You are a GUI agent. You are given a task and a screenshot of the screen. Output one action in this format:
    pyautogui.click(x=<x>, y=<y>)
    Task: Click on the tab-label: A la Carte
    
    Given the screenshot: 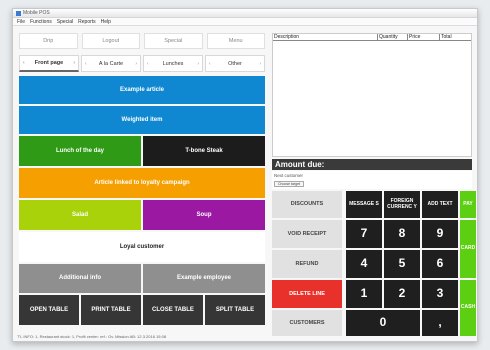 What is the action you would take?
    pyautogui.click(x=111, y=63)
    